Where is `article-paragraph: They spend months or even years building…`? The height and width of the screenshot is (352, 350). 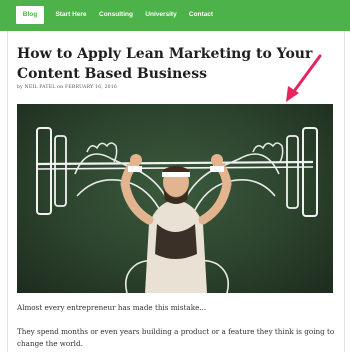
article-paragraph: They spend months or even years building… is located at coordinates (176, 337).